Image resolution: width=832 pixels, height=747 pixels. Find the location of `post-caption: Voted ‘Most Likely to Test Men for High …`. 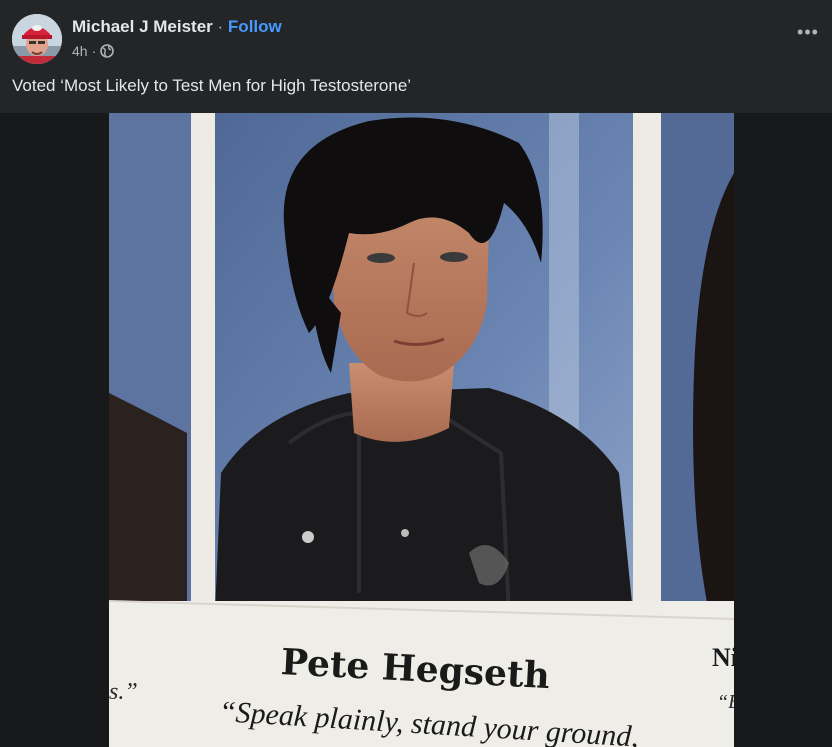

post-caption: Voted ‘Most Likely to Test Men for High … is located at coordinates (212, 85).